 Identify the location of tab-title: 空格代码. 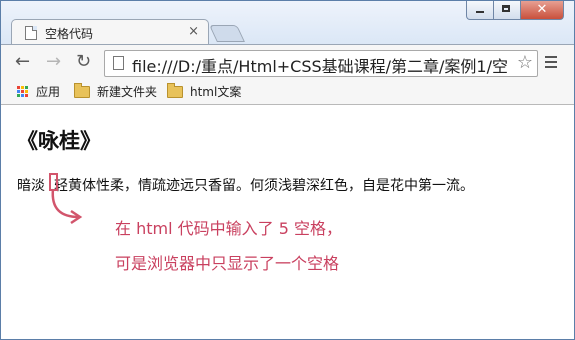
(69, 34).